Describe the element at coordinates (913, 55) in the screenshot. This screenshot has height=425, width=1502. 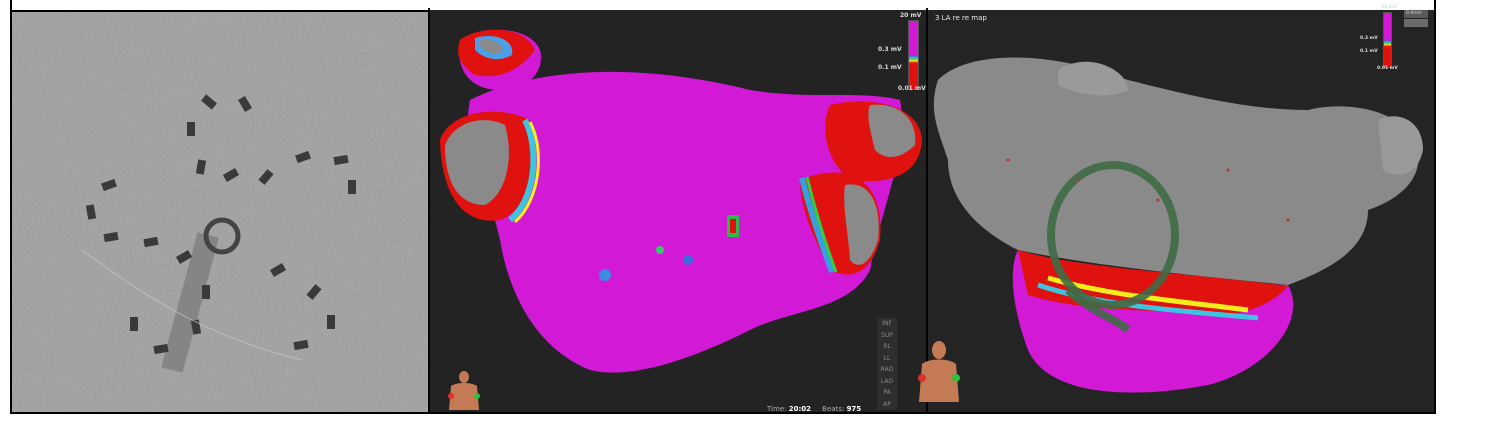
I see `voltage-scale-bar-left` at that location.